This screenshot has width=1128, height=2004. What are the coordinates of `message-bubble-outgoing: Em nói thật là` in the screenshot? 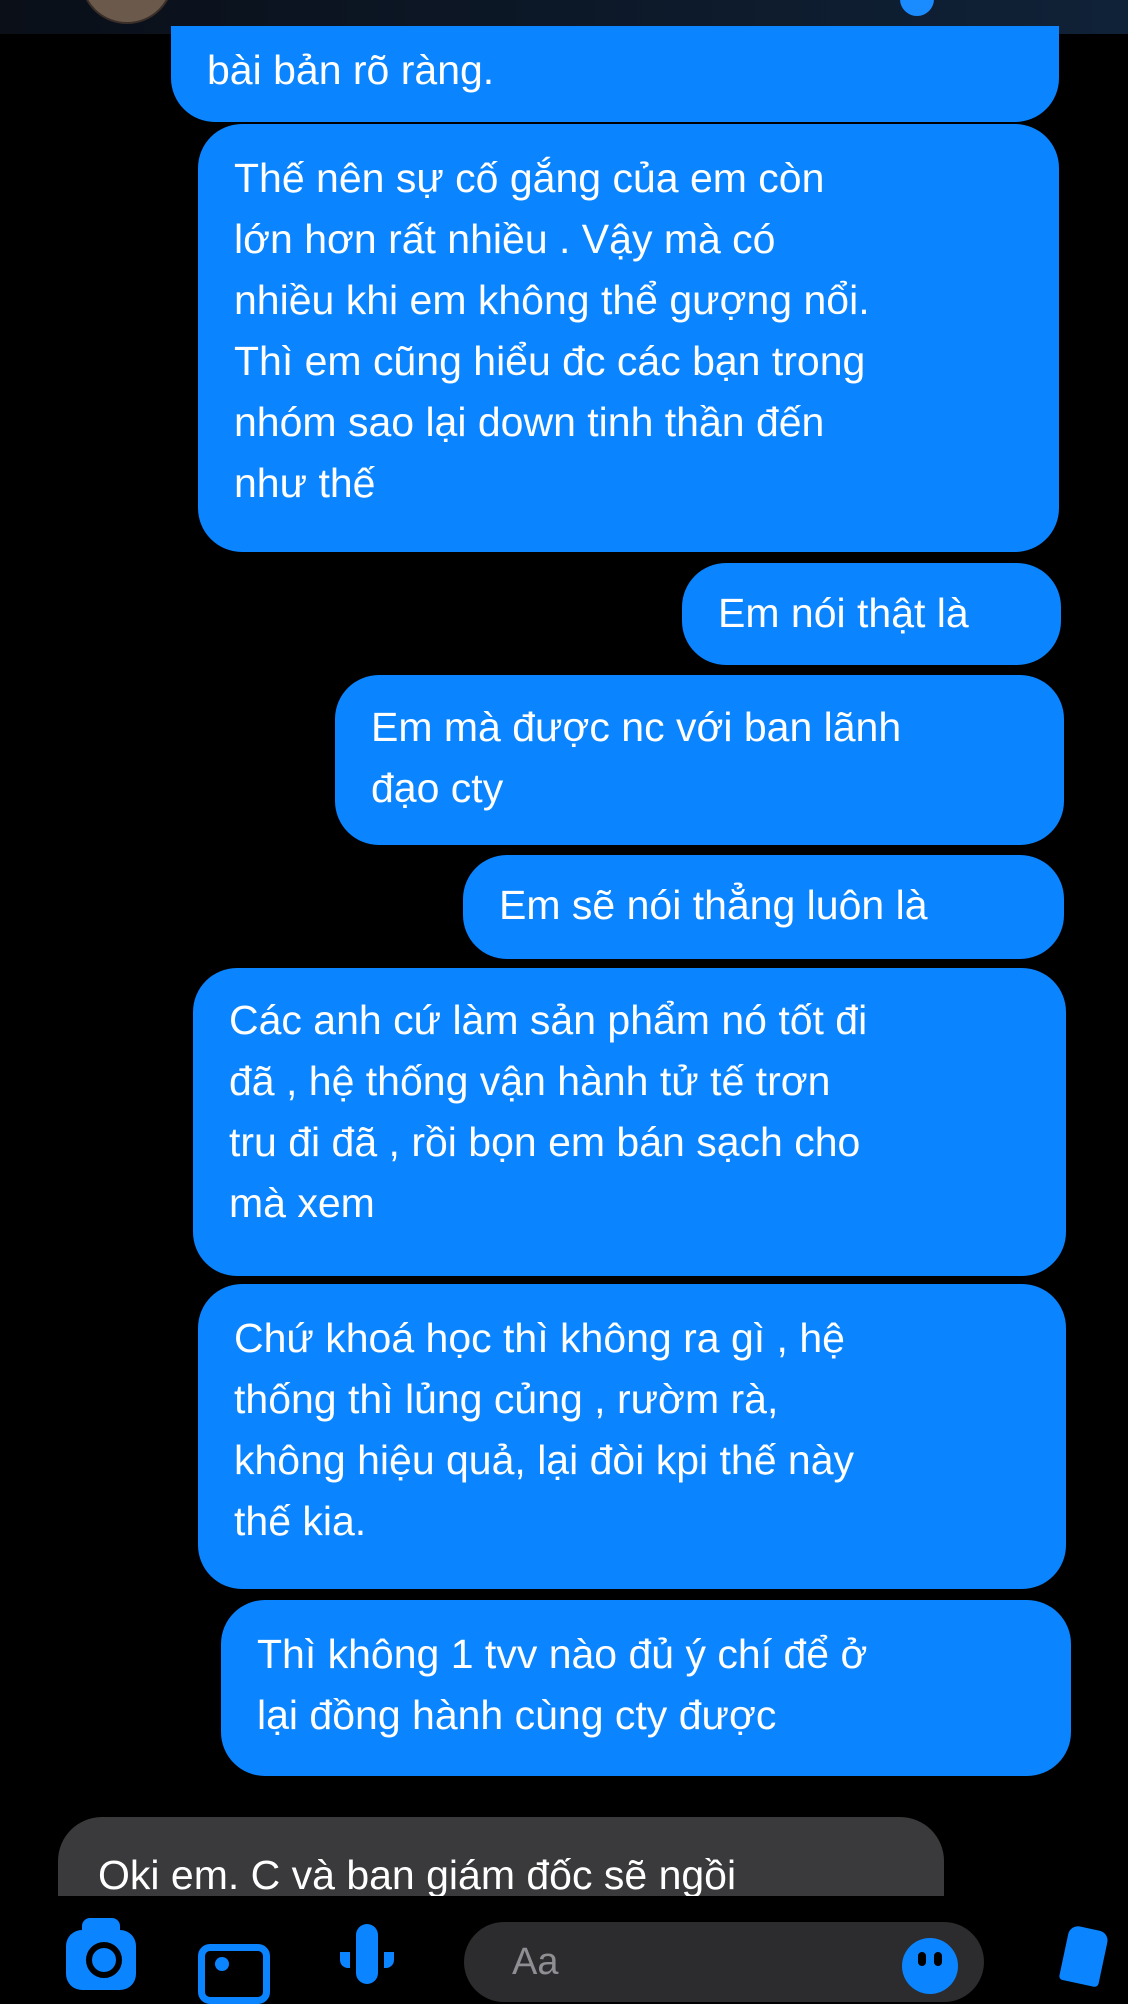 It's located at (871, 614).